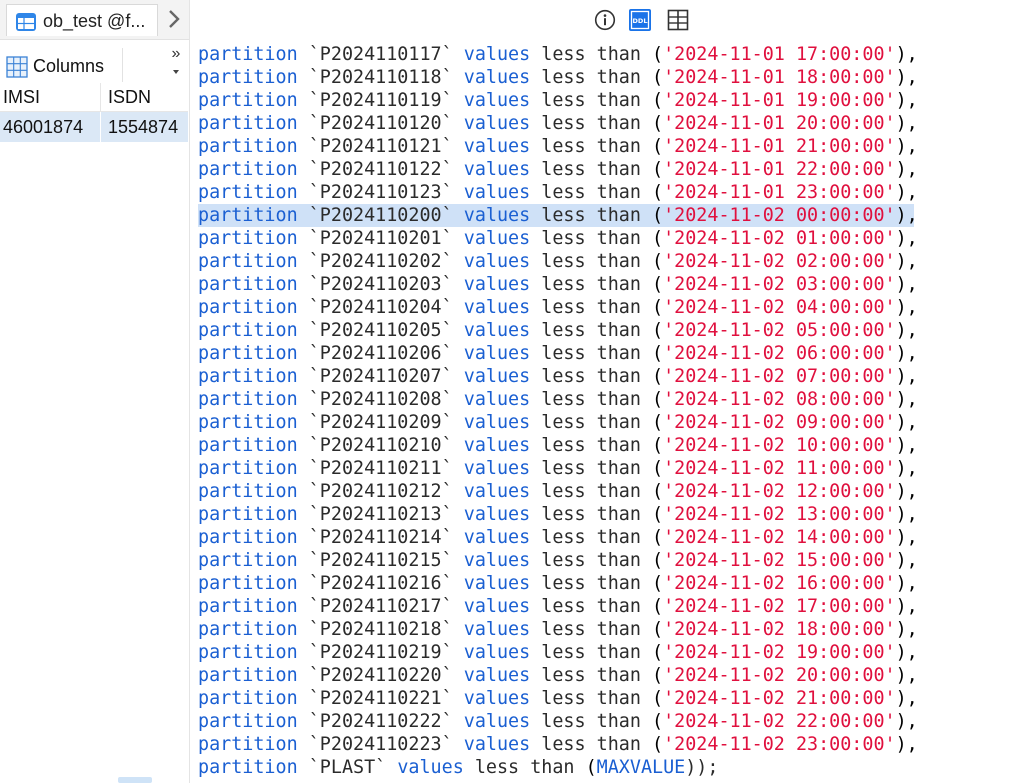  Describe the element at coordinates (63, 65) in the screenshot. I see `columns-button: Columns` at that location.